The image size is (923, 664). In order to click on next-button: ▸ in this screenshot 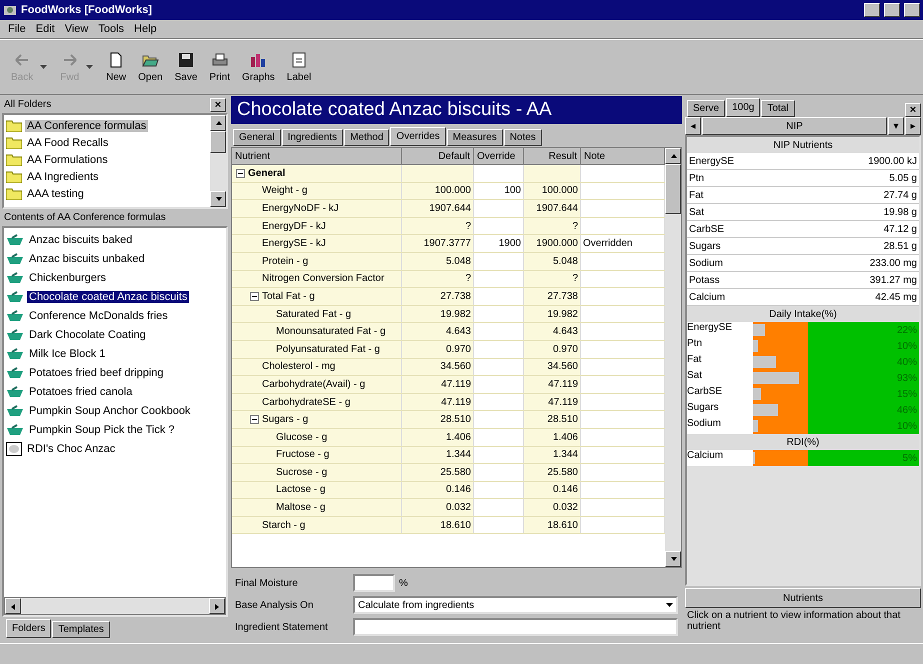, I will do `click(913, 126)`.